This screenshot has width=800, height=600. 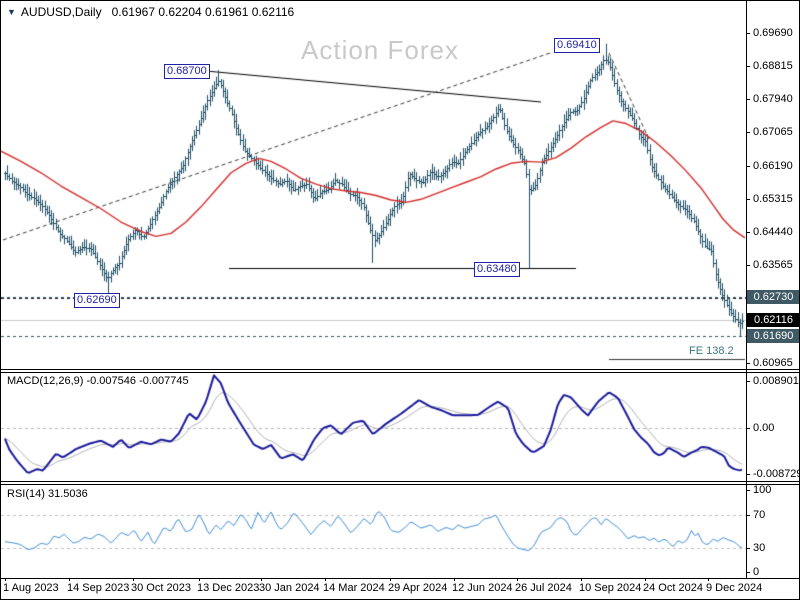 What do you see at coordinates (773, 297) in the screenshot?
I see `level-price-tag: 0.62730` at bounding box center [773, 297].